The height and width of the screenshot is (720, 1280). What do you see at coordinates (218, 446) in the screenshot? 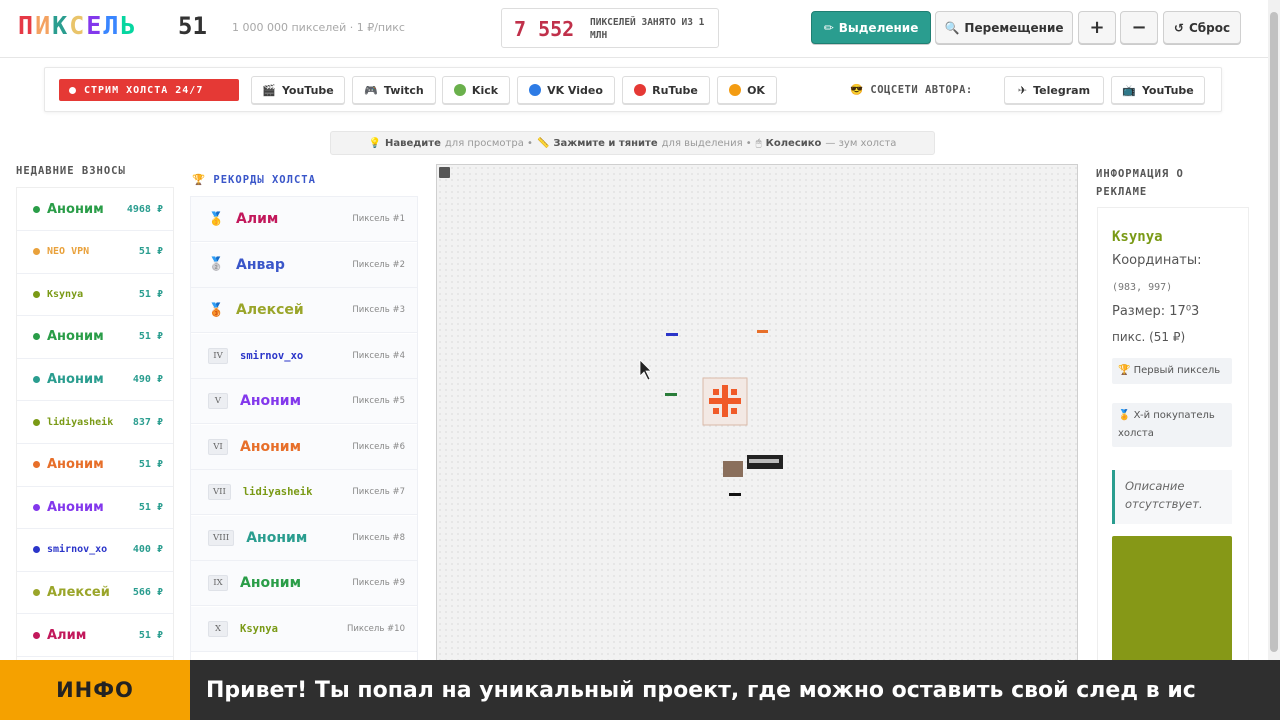
I see `record-rank: VI` at bounding box center [218, 446].